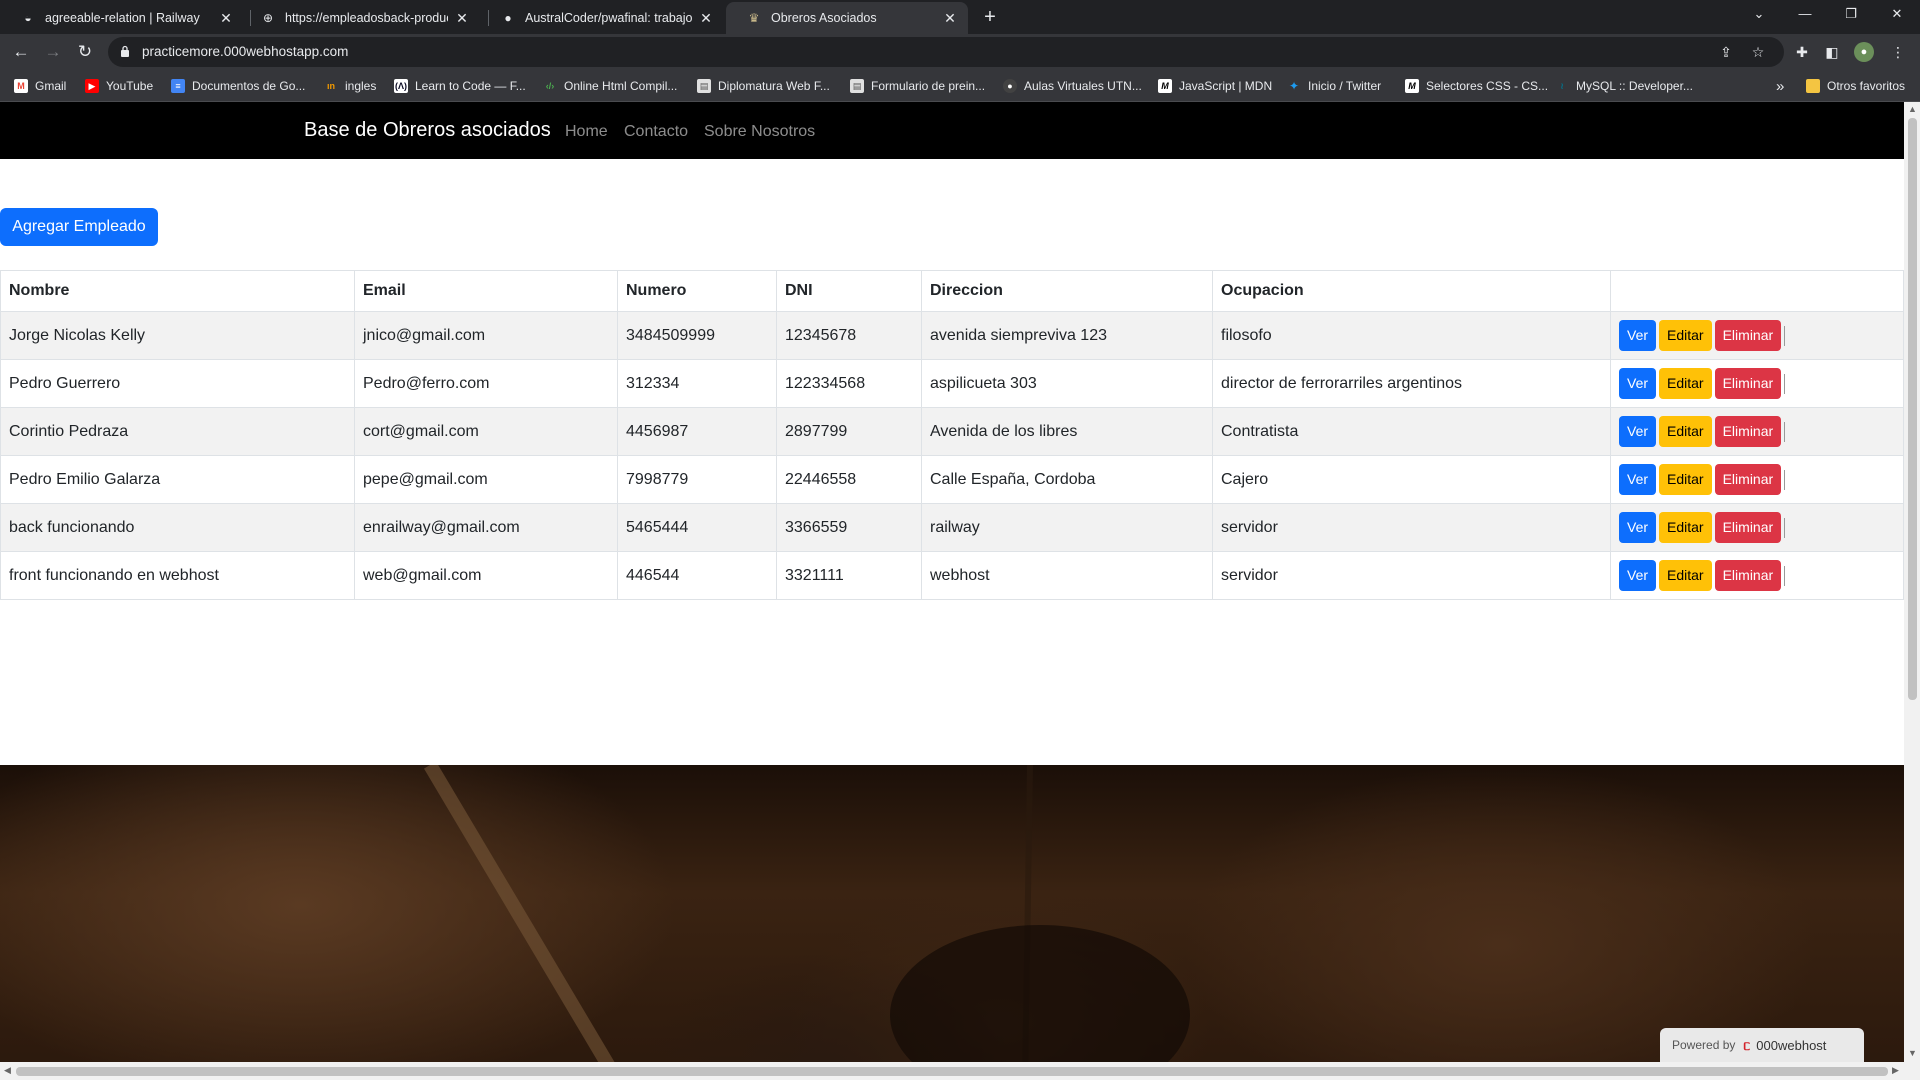  I want to click on vertical-scroll-thumb, so click(1912, 409).